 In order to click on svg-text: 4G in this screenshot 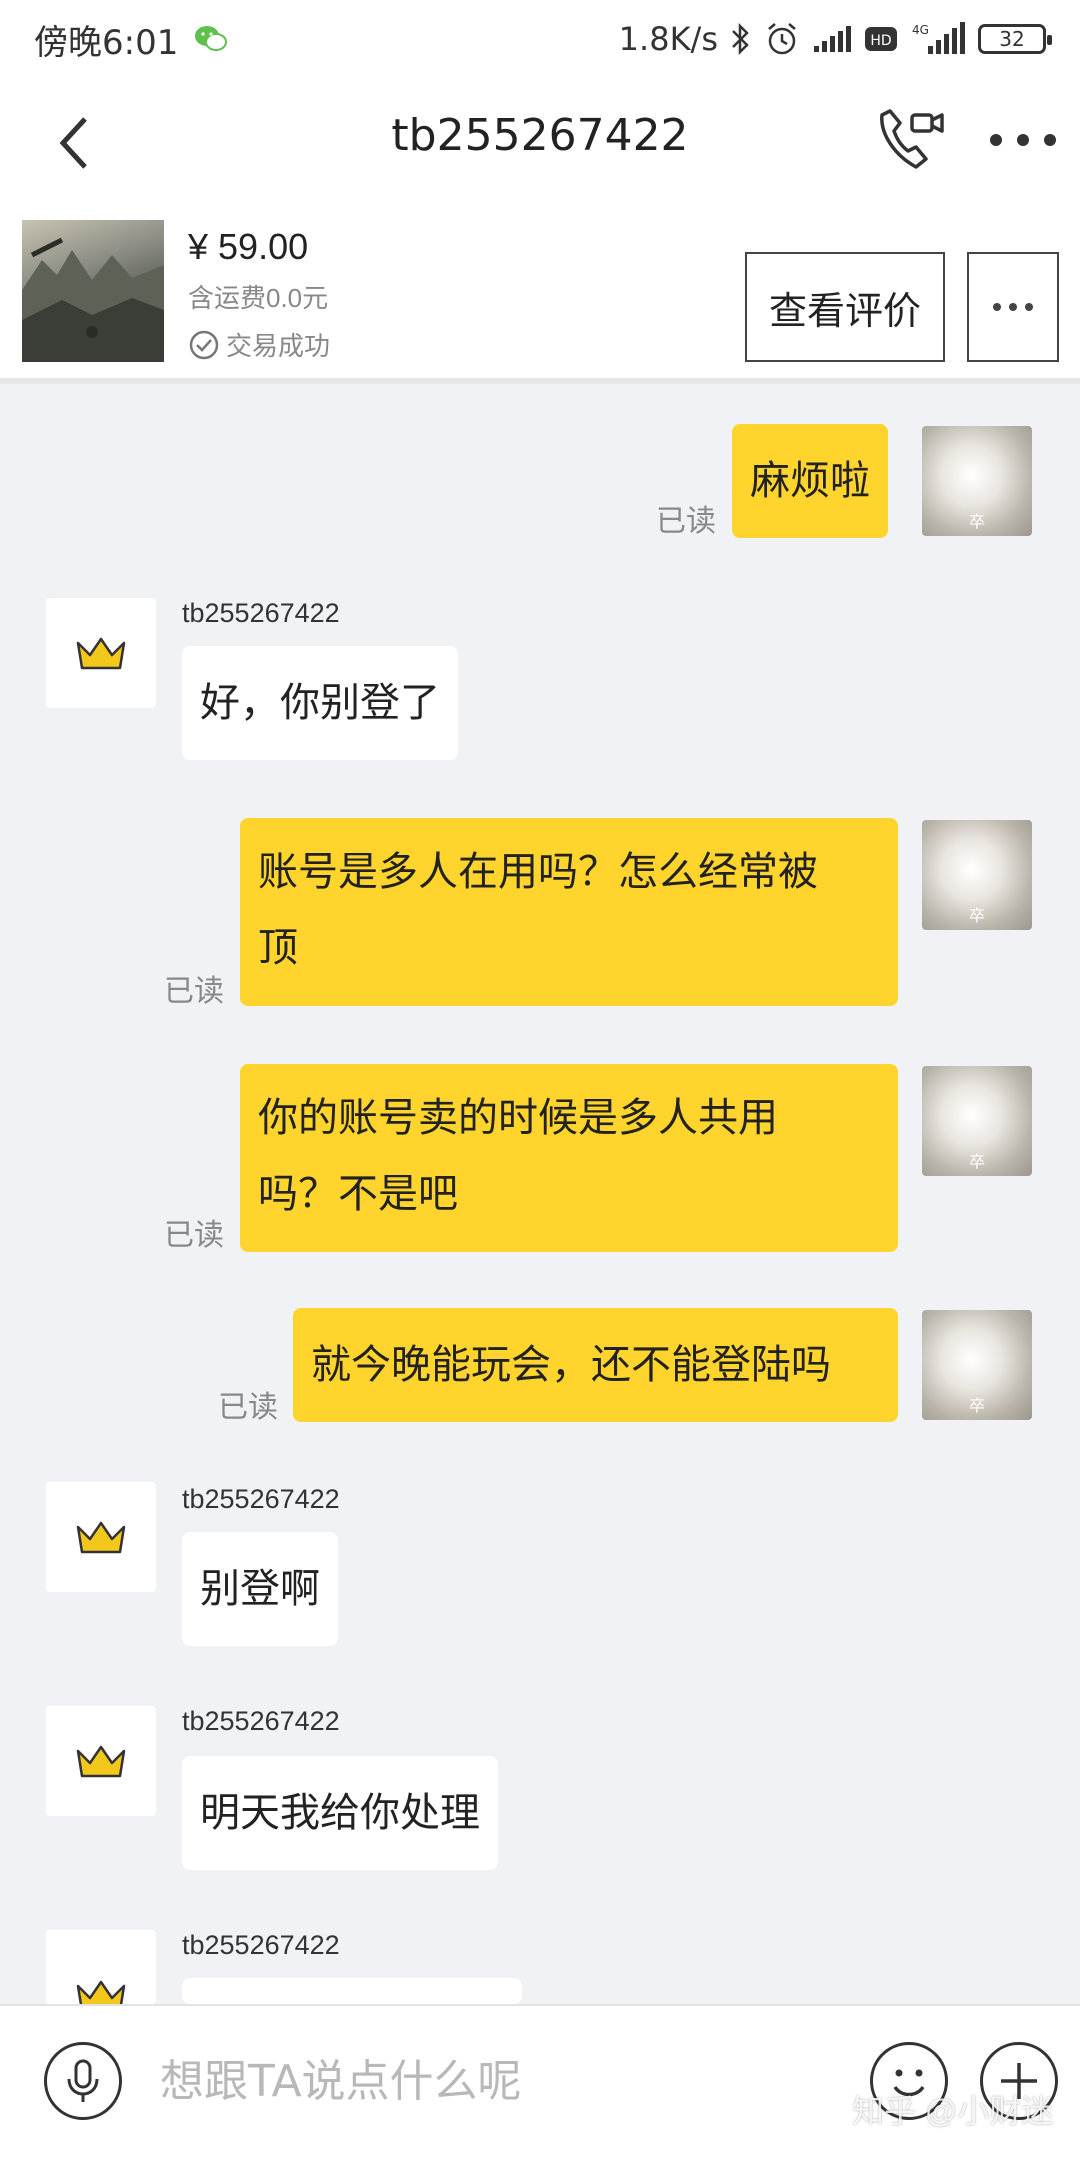, I will do `click(920, 30)`.